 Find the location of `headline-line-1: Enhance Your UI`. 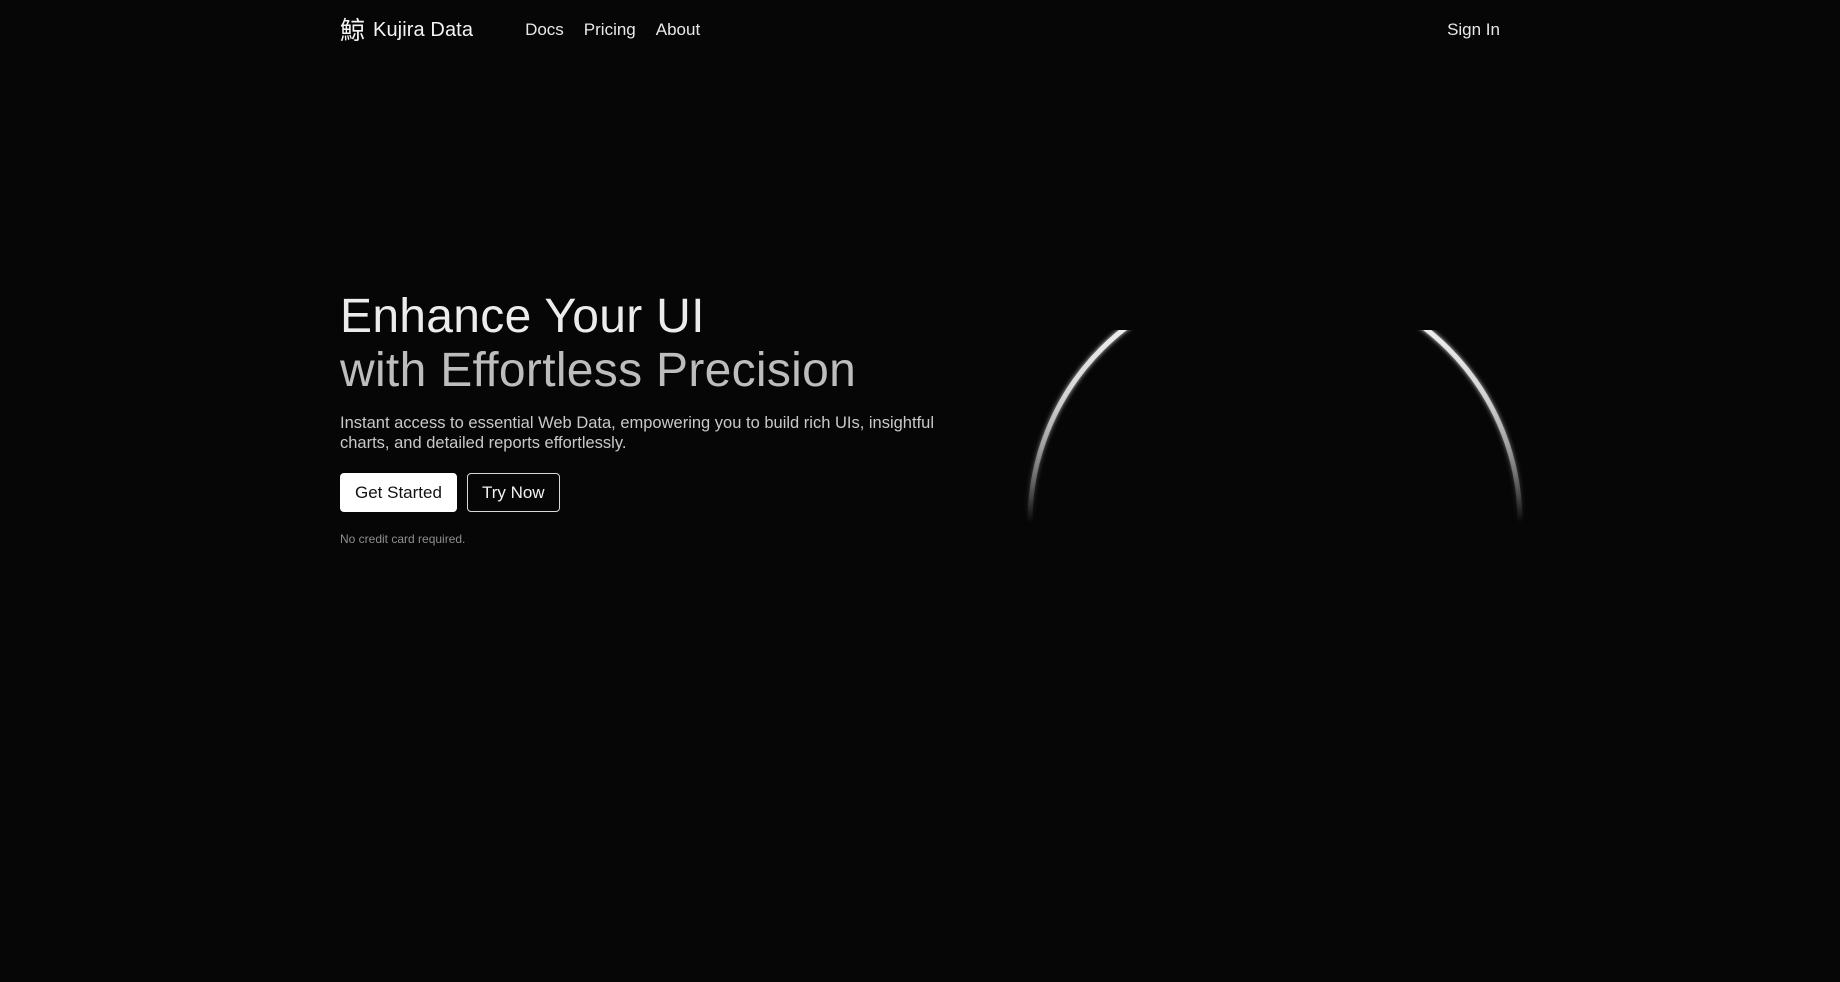

headline-line-1: Enhance Your UI is located at coordinates (522, 316).